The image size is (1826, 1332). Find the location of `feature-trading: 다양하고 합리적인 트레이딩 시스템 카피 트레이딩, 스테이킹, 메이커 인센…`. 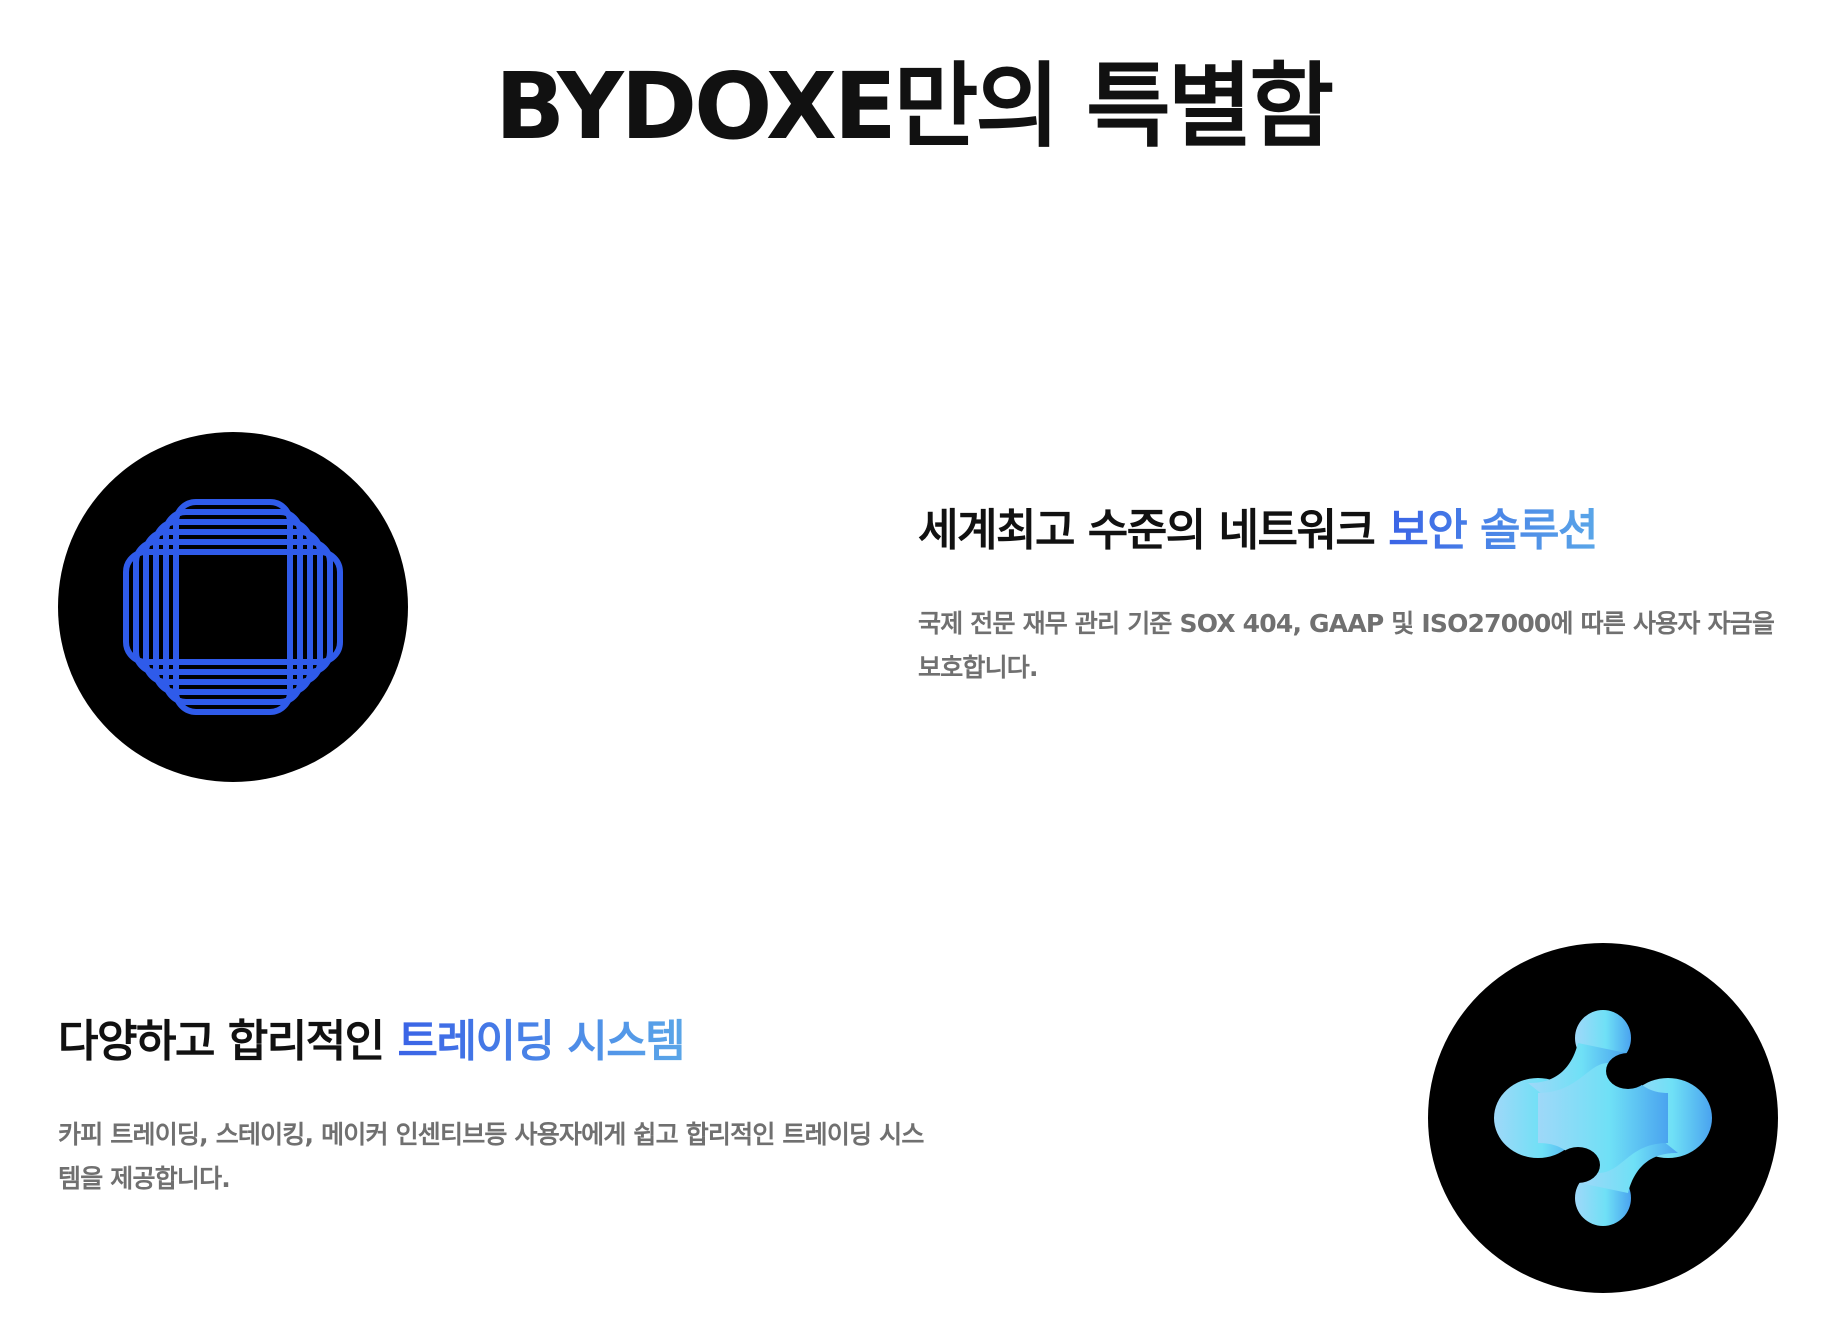

feature-trading: 다양하고 합리적인 트레이딩 시스템 카피 트레이딩, 스테이킹, 메이커 인센… is located at coordinates (498, 1108).